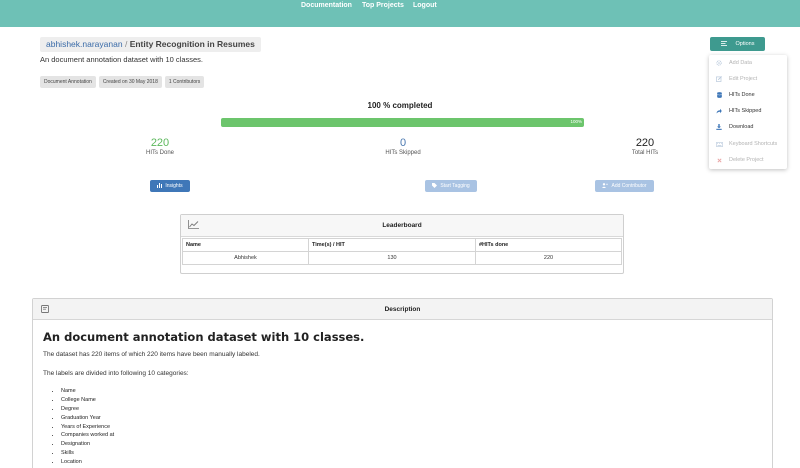 This screenshot has width=800, height=468. What do you see at coordinates (400, 13) in the screenshot?
I see `top-navbar: Documentation Top Projects Logout` at bounding box center [400, 13].